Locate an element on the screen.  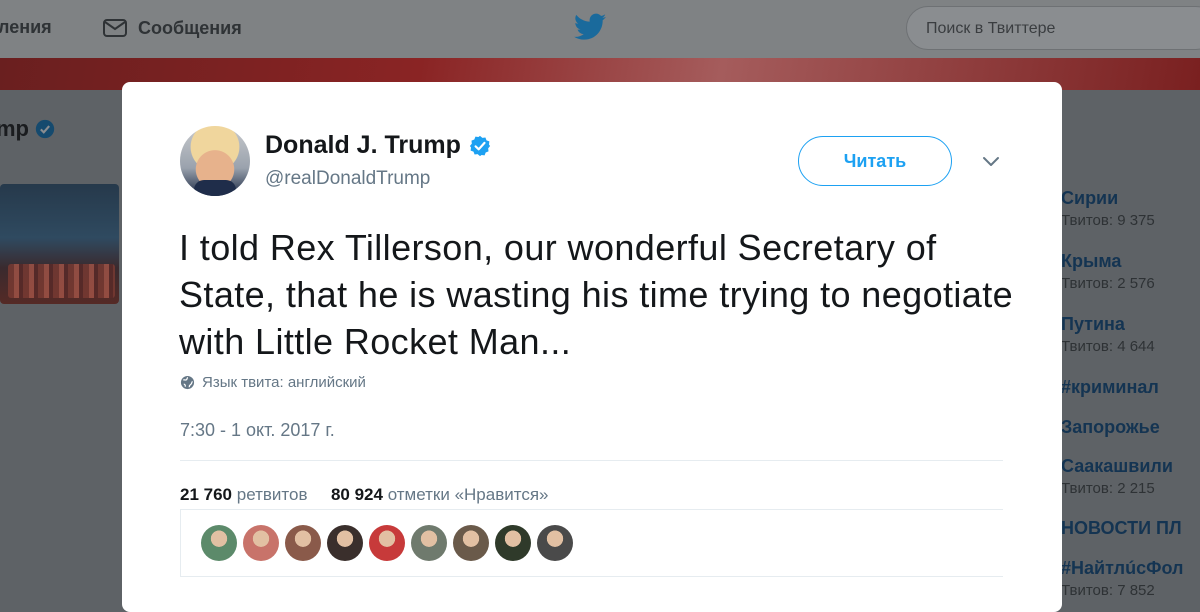
retweets-count: 21 760 is located at coordinates (206, 494).